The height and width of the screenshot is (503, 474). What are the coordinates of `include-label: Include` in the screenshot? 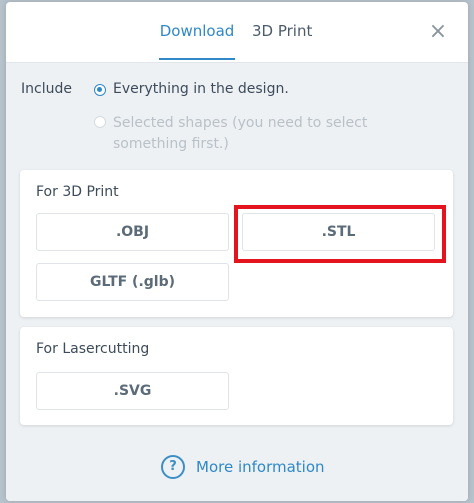 It's located at (46, 89).